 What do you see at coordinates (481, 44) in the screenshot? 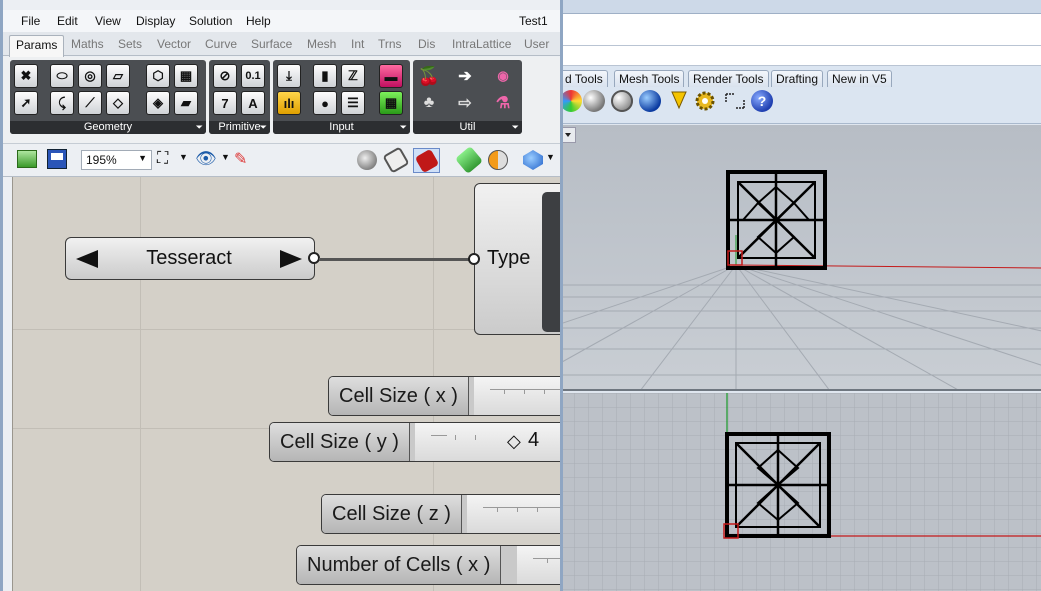
I see `tab-intralattice: IntraLattice` at bounding box center [481, 44].